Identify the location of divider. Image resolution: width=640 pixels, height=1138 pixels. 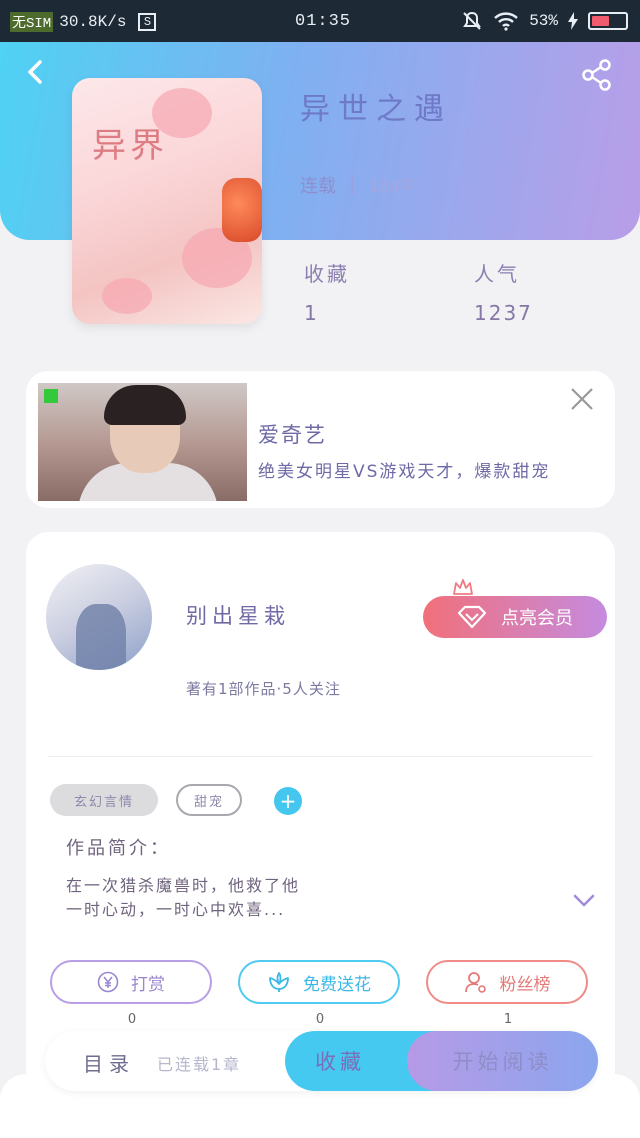
(320, 756).